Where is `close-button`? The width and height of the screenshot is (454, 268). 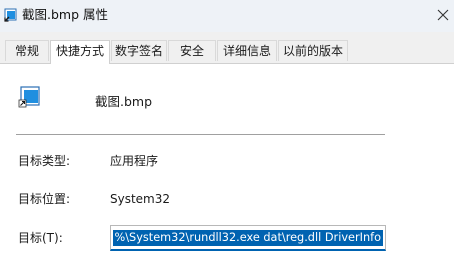 close-button is located at coordinates (443, 15).